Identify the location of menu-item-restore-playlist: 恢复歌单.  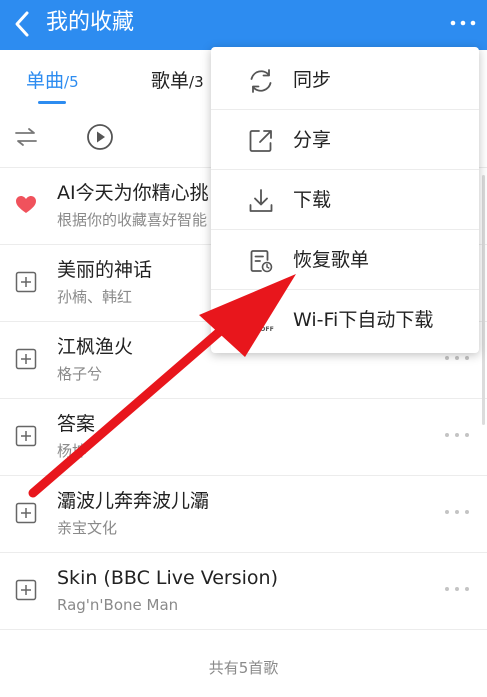
(345, 260).